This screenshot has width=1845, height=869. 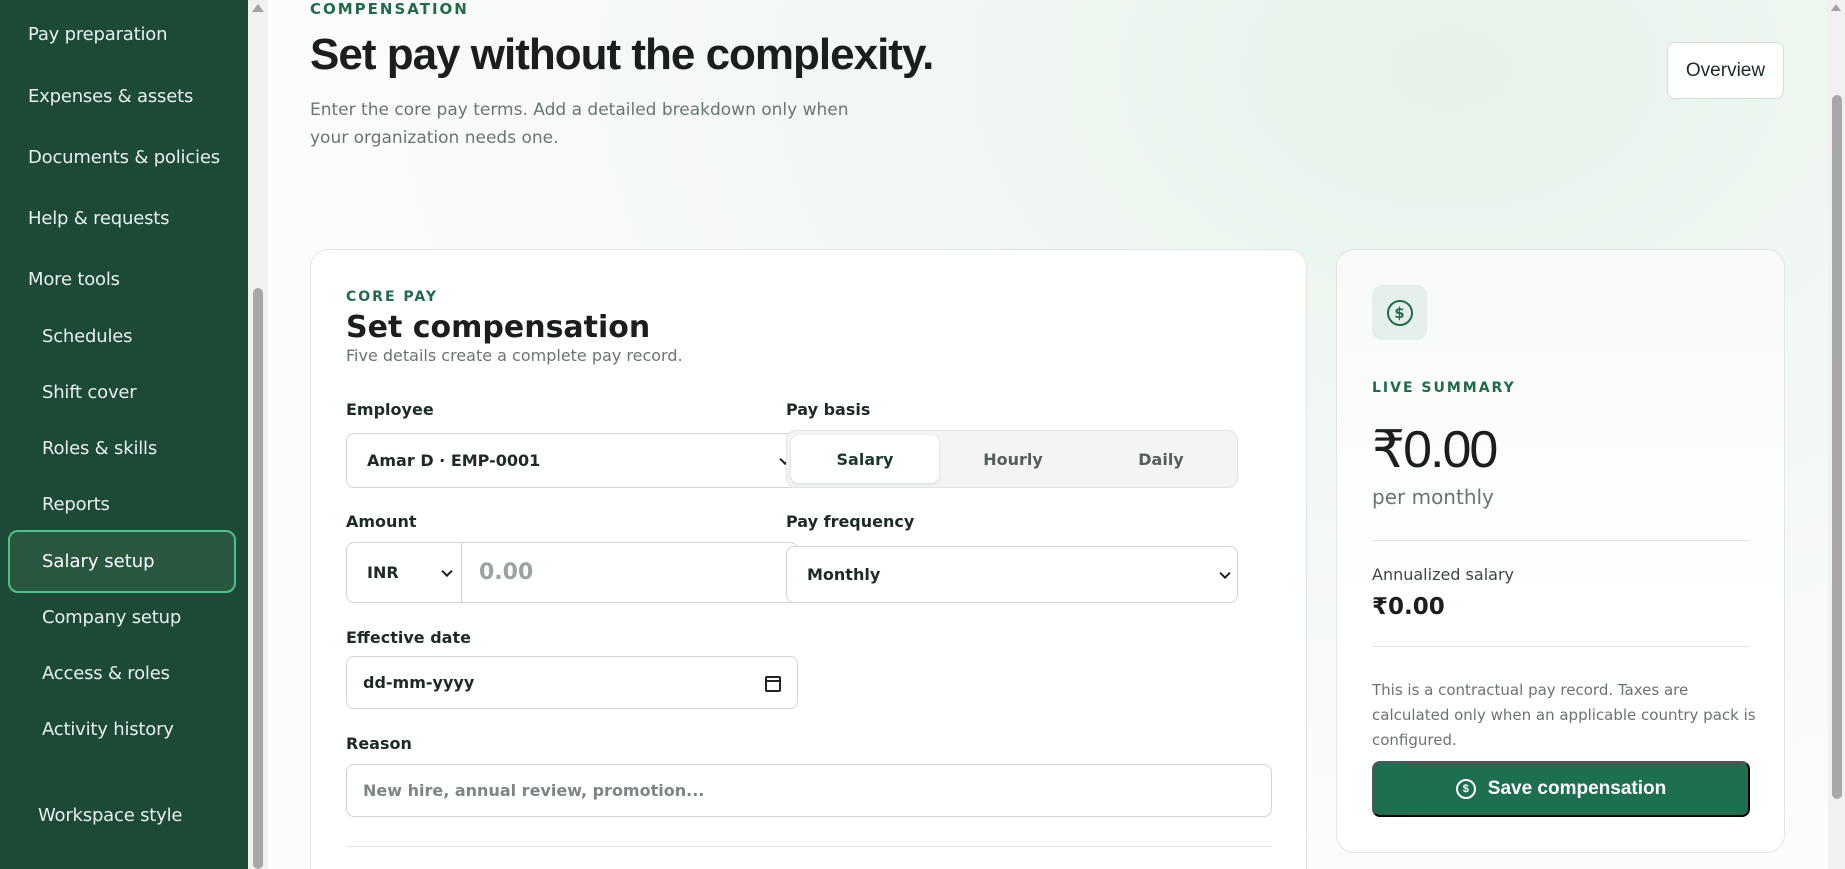 What do you see at coordinates (110, 96) in the screenshot?
I see `sidebar-item-expenses-assets: Expenses & assets` at bounding box center [110, 96].